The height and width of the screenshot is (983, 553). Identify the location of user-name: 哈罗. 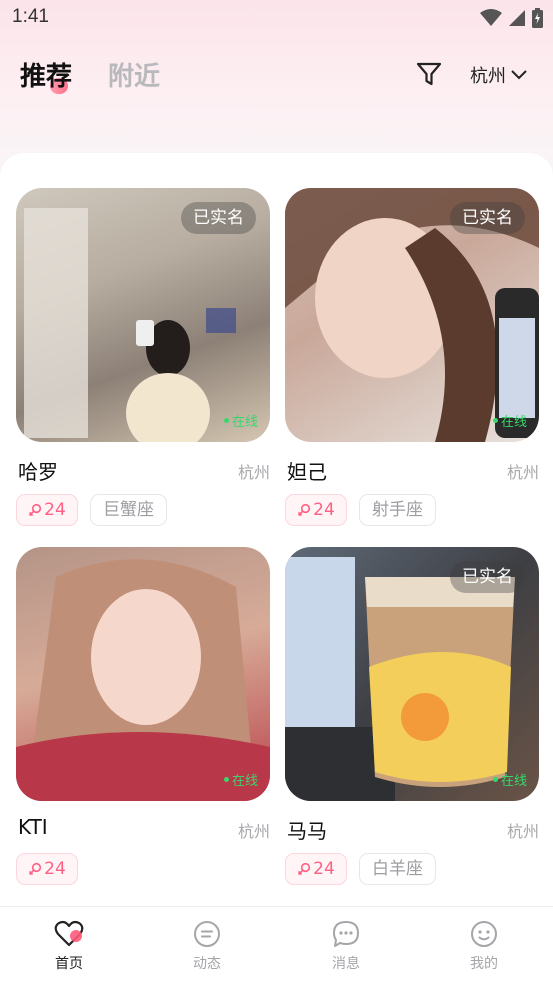
(38, 472).